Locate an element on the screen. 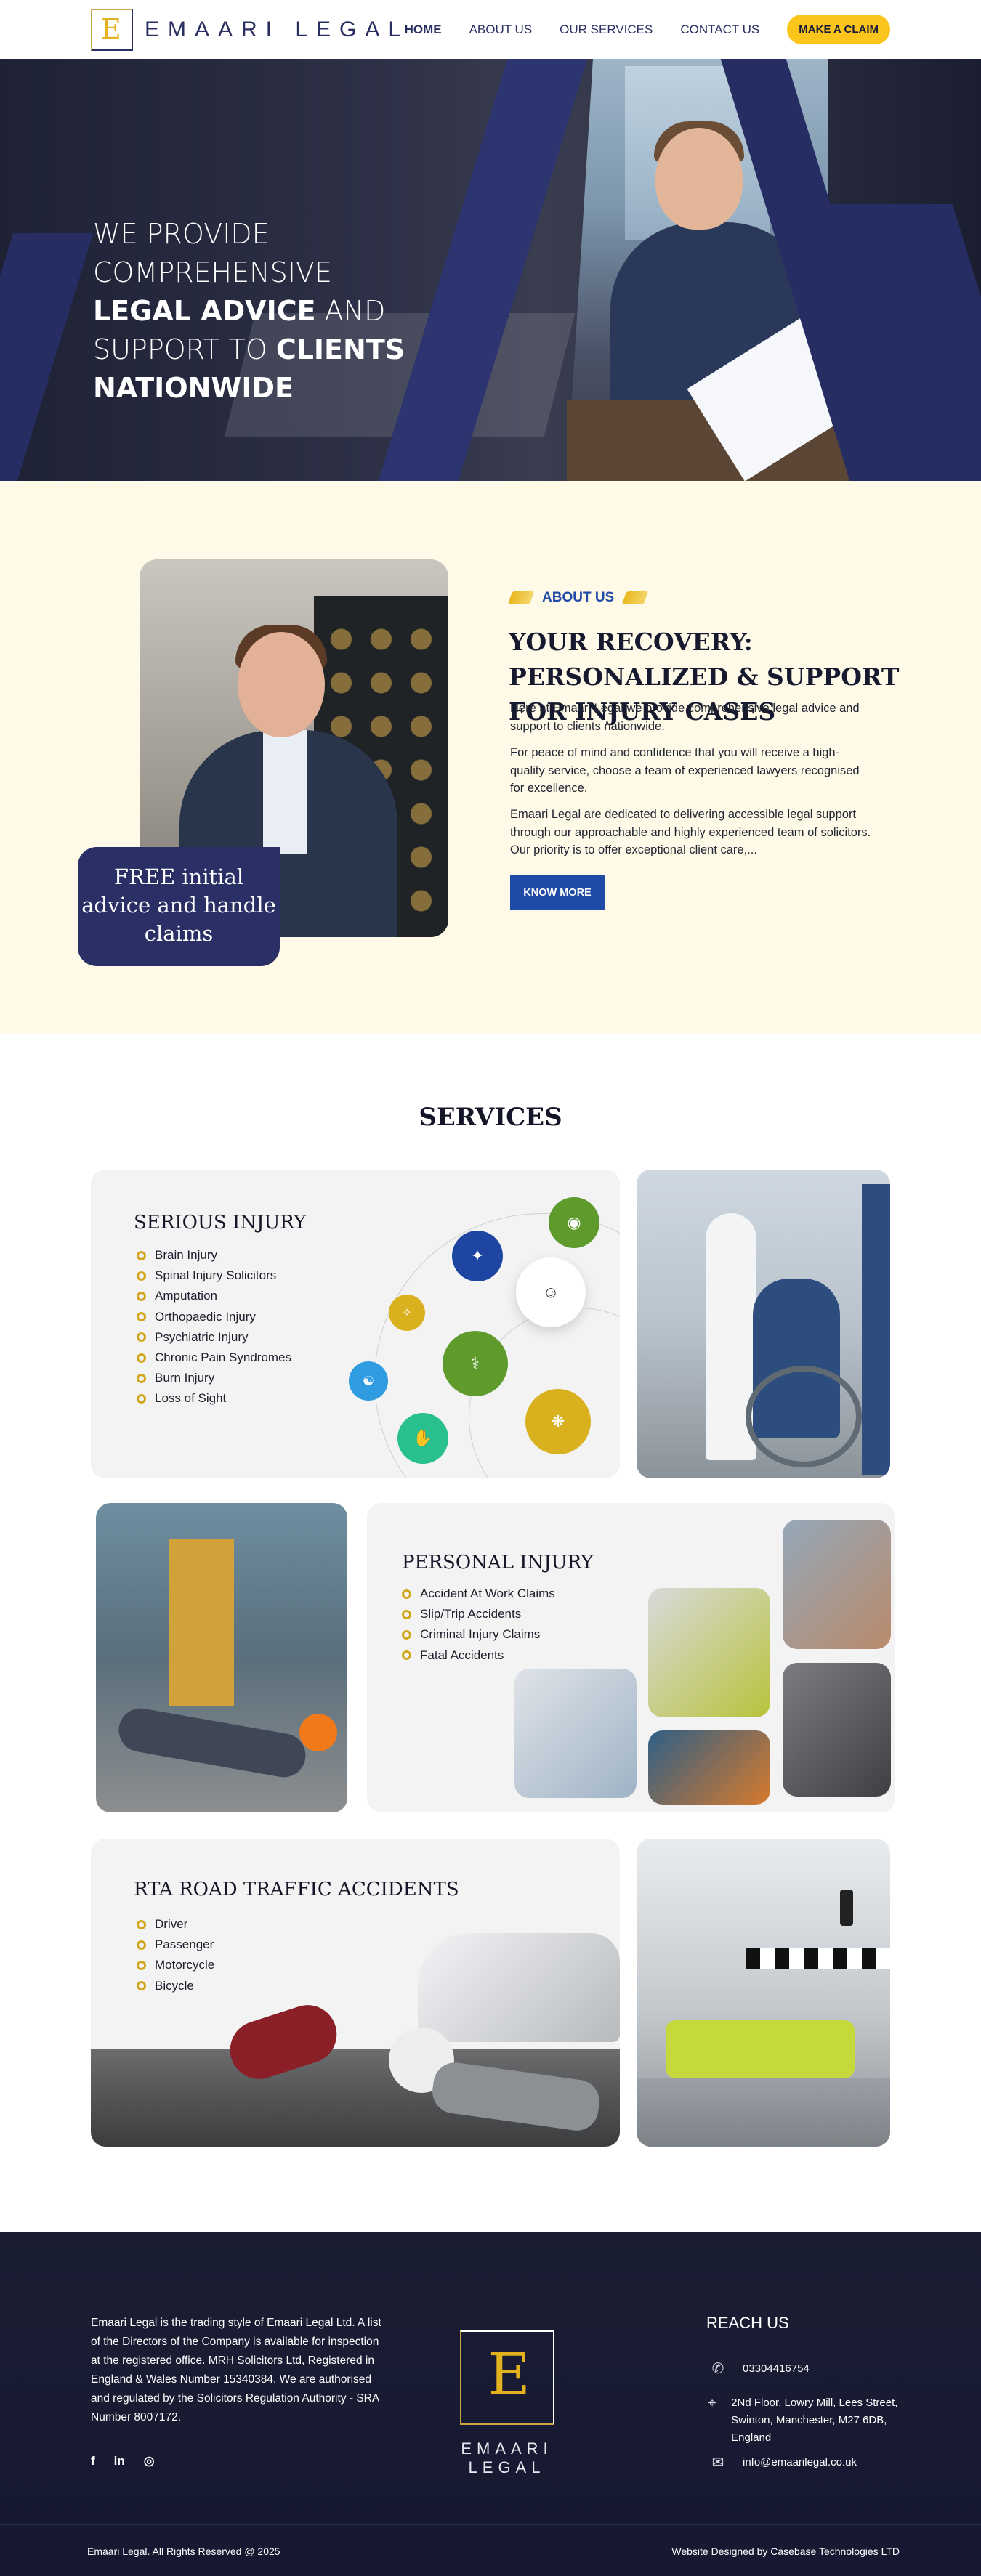  claim-form-photo is located at coordinates (575, 1733).